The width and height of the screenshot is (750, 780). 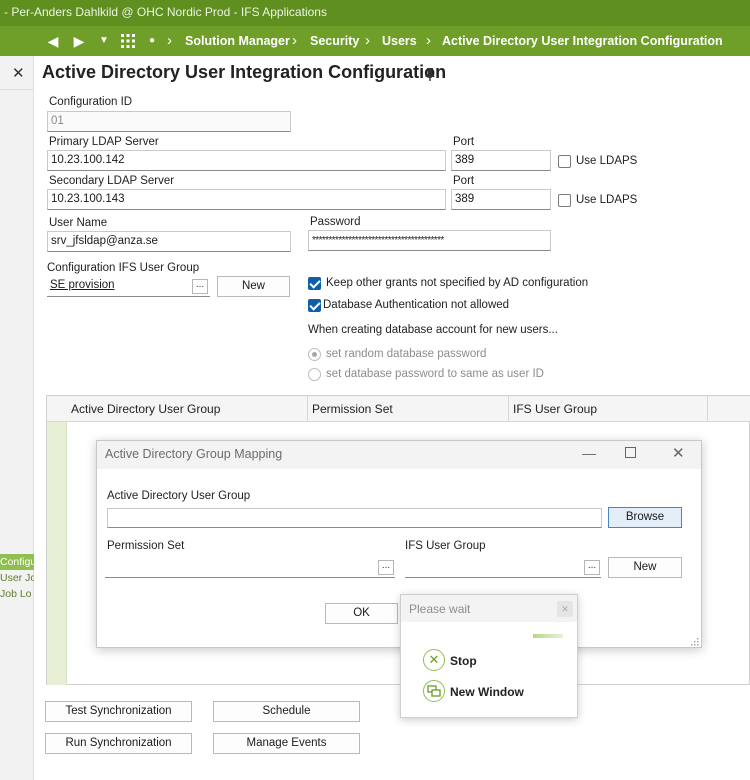 I want to click on primary-port-field: 389, so click(x=501, y=160).